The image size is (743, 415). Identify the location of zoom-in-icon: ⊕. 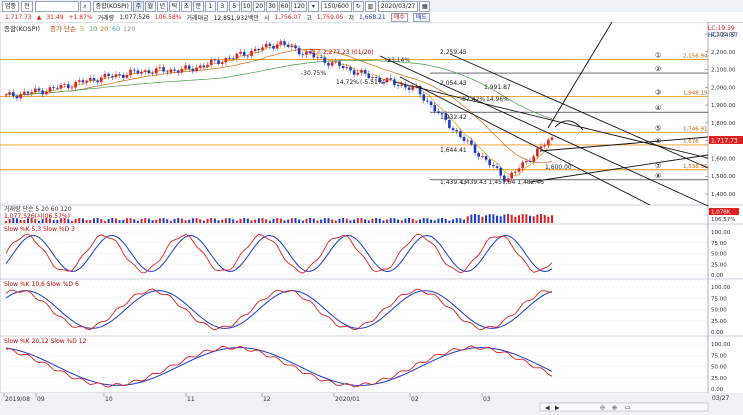
(614, 408).